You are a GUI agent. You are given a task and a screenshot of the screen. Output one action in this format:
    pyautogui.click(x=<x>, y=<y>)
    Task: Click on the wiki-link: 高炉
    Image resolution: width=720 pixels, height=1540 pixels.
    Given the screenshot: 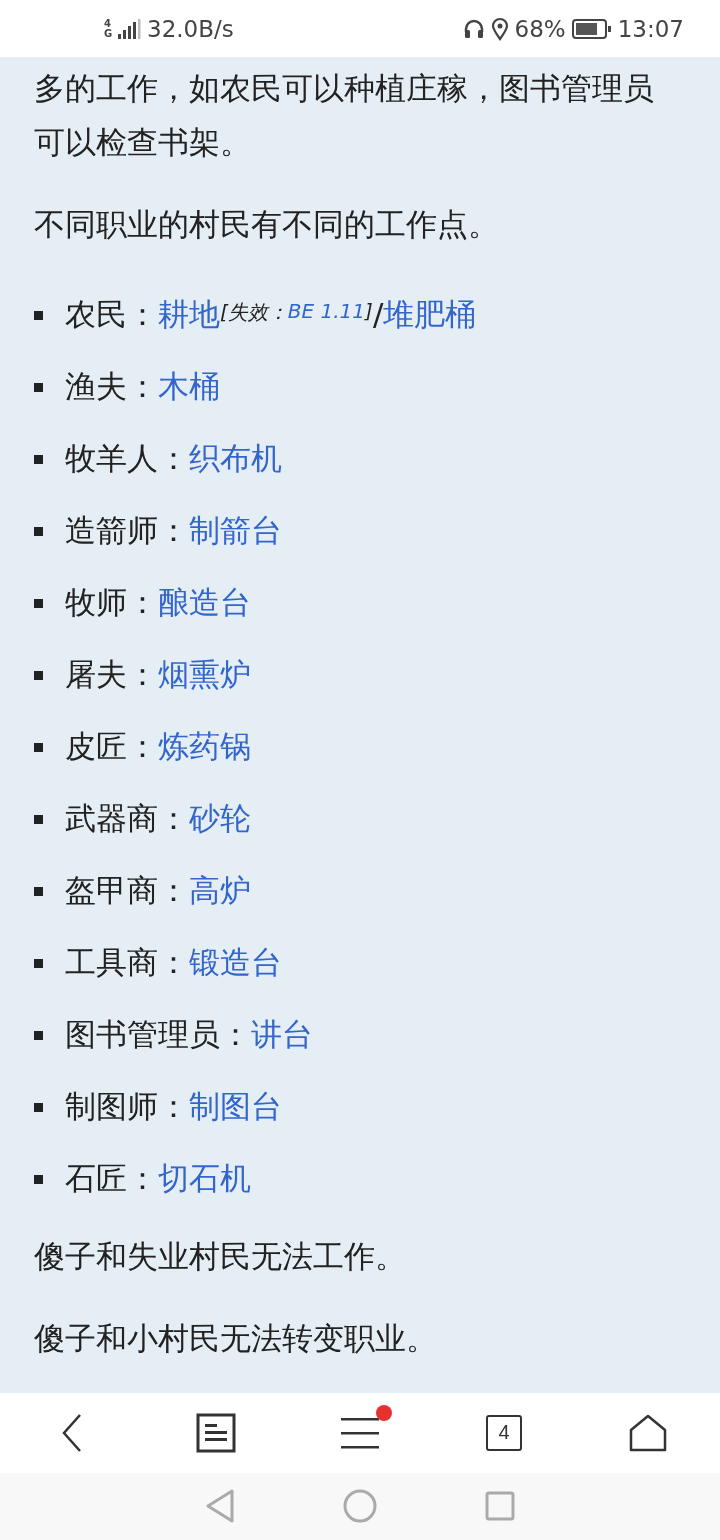 What is the action you would take?
    pyautogui.click(x=220, y=891)
    